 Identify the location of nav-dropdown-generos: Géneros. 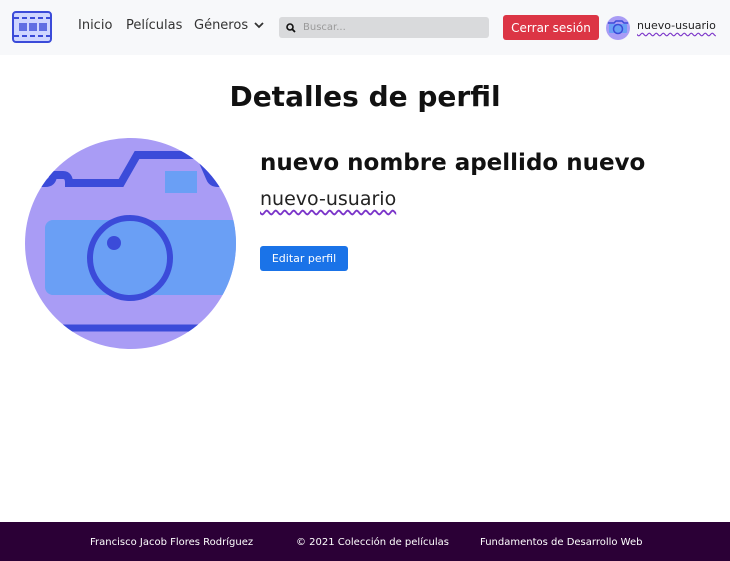
(229, 25).